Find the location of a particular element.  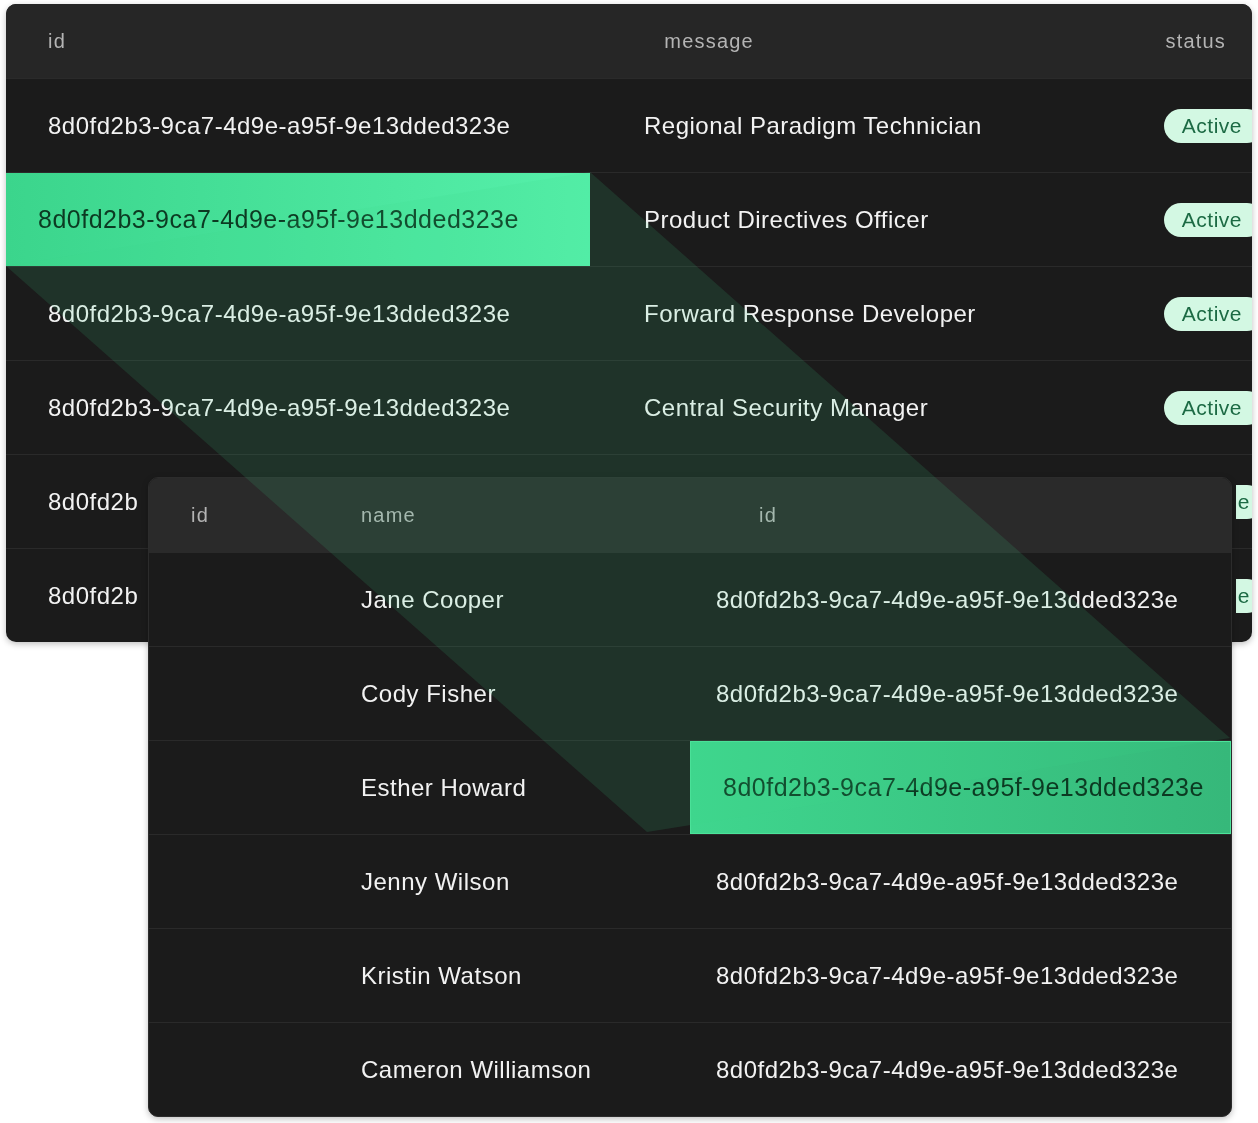

column-header: status is located at coordinates (1196, 41).